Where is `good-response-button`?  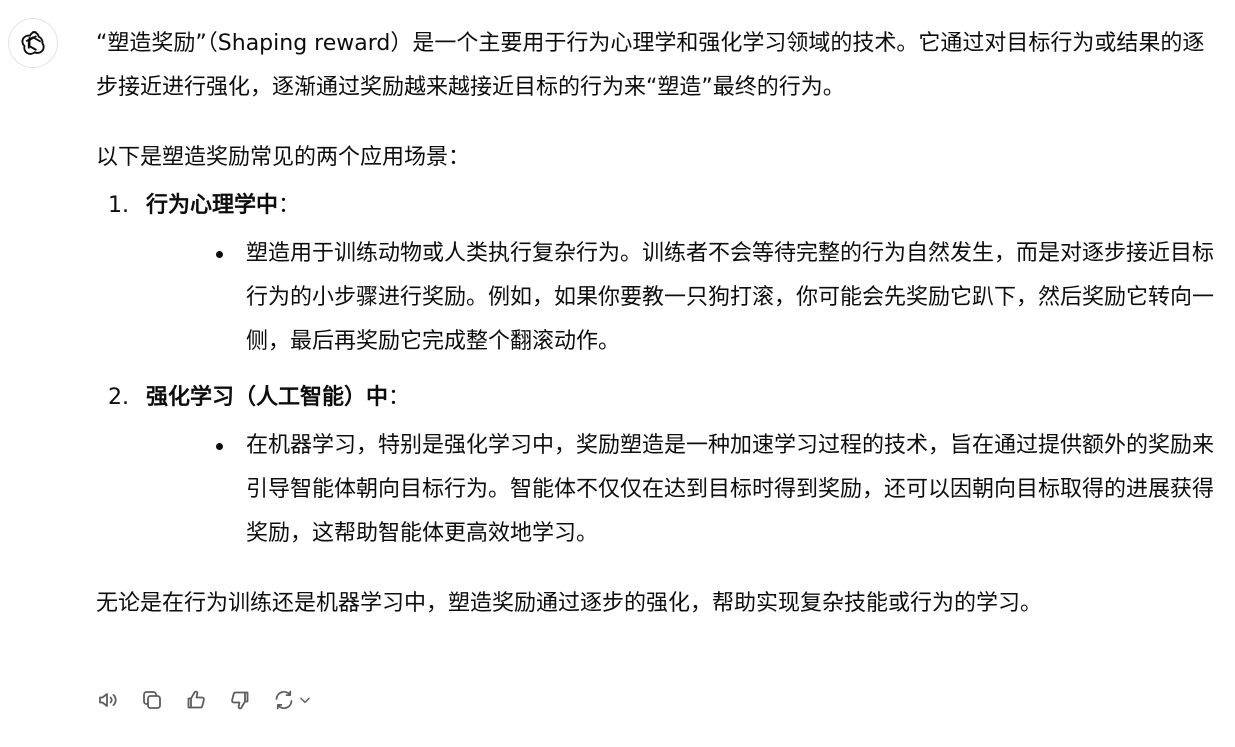 good-response-button is located at coordinates (196, 700).